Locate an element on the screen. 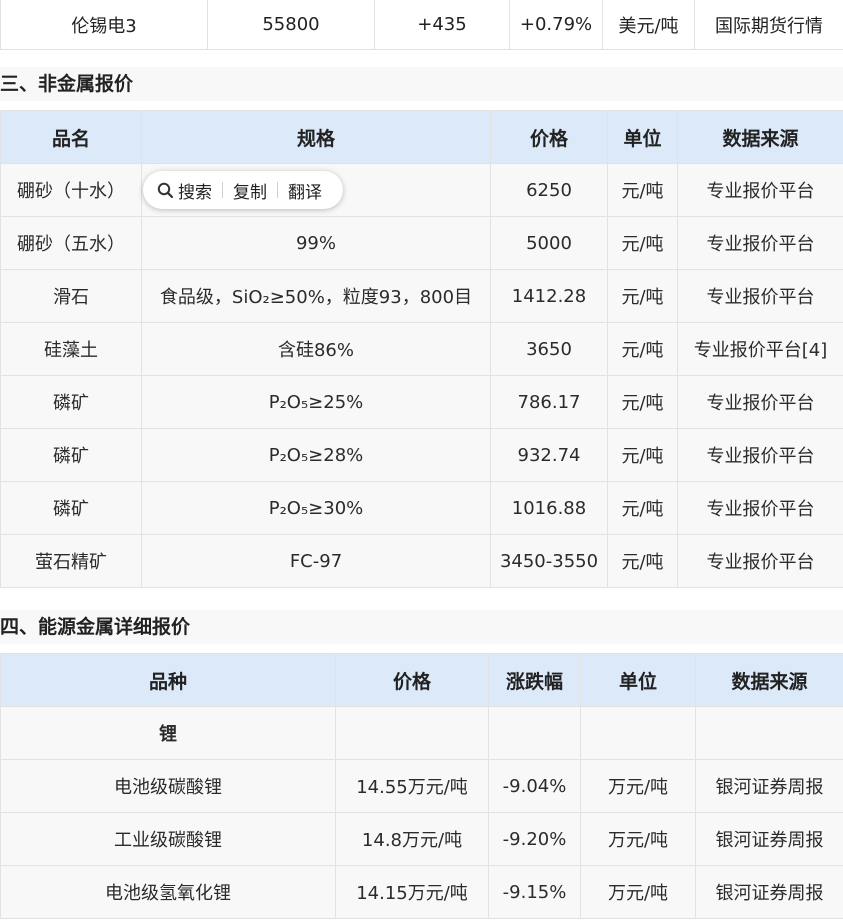 The height and width of the screenshot is (920, 843). cell-price: 1016.88 is located at coordinates (549, 508).